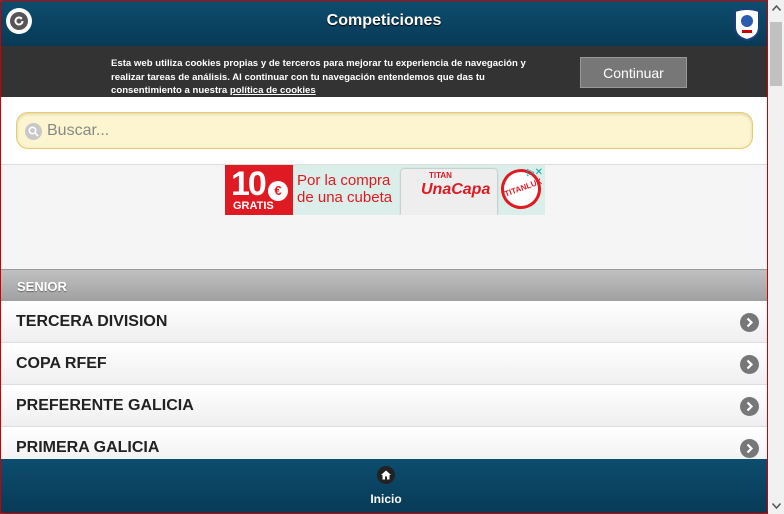 The height and width of the screenshot is (514, 784). I want to click on scroll-down-icon, so click(776, 506).